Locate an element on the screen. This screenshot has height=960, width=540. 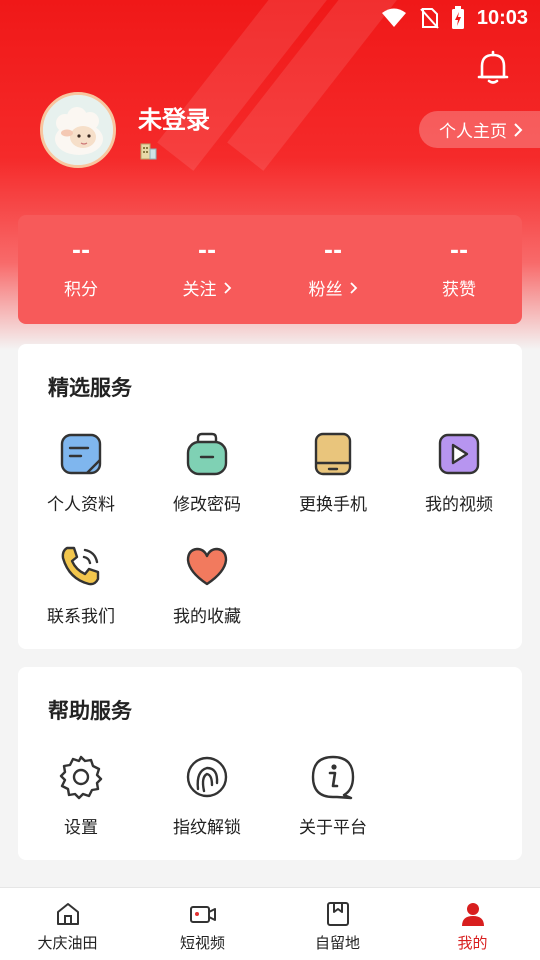
tab-short-video: 短视频 is located at coordinates (202, 924).